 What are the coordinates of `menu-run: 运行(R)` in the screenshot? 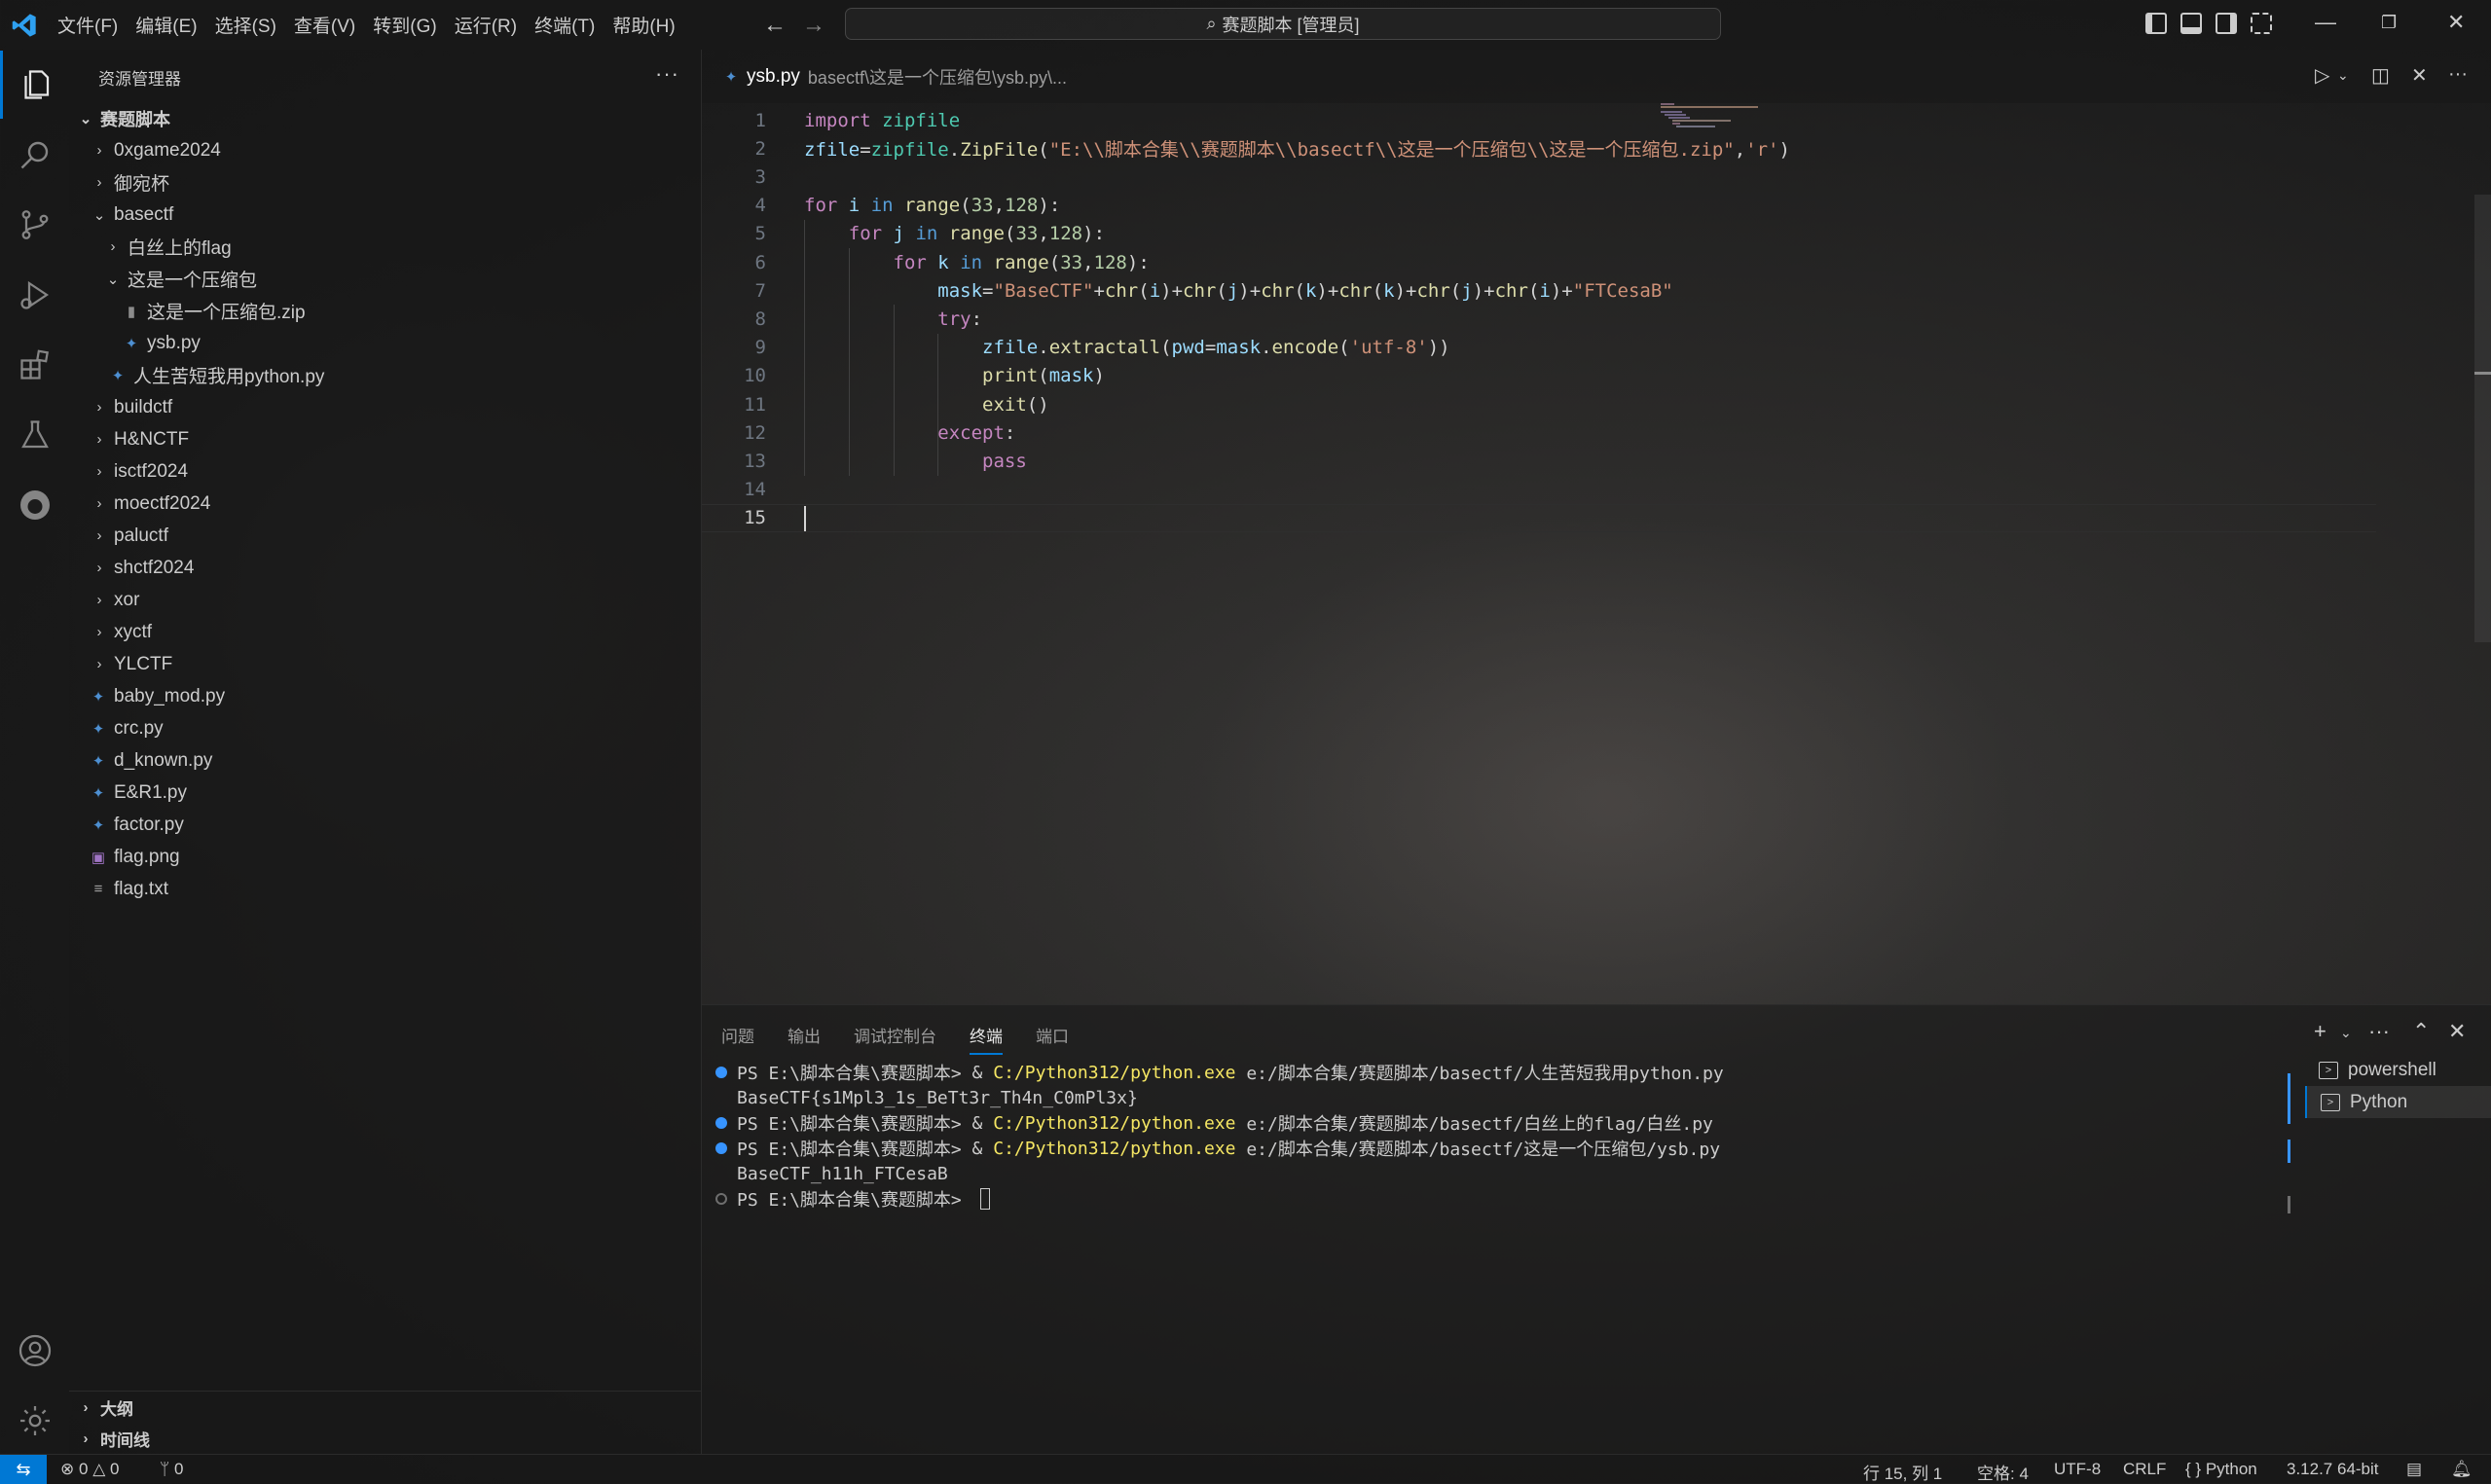 It's located at (486, 25).